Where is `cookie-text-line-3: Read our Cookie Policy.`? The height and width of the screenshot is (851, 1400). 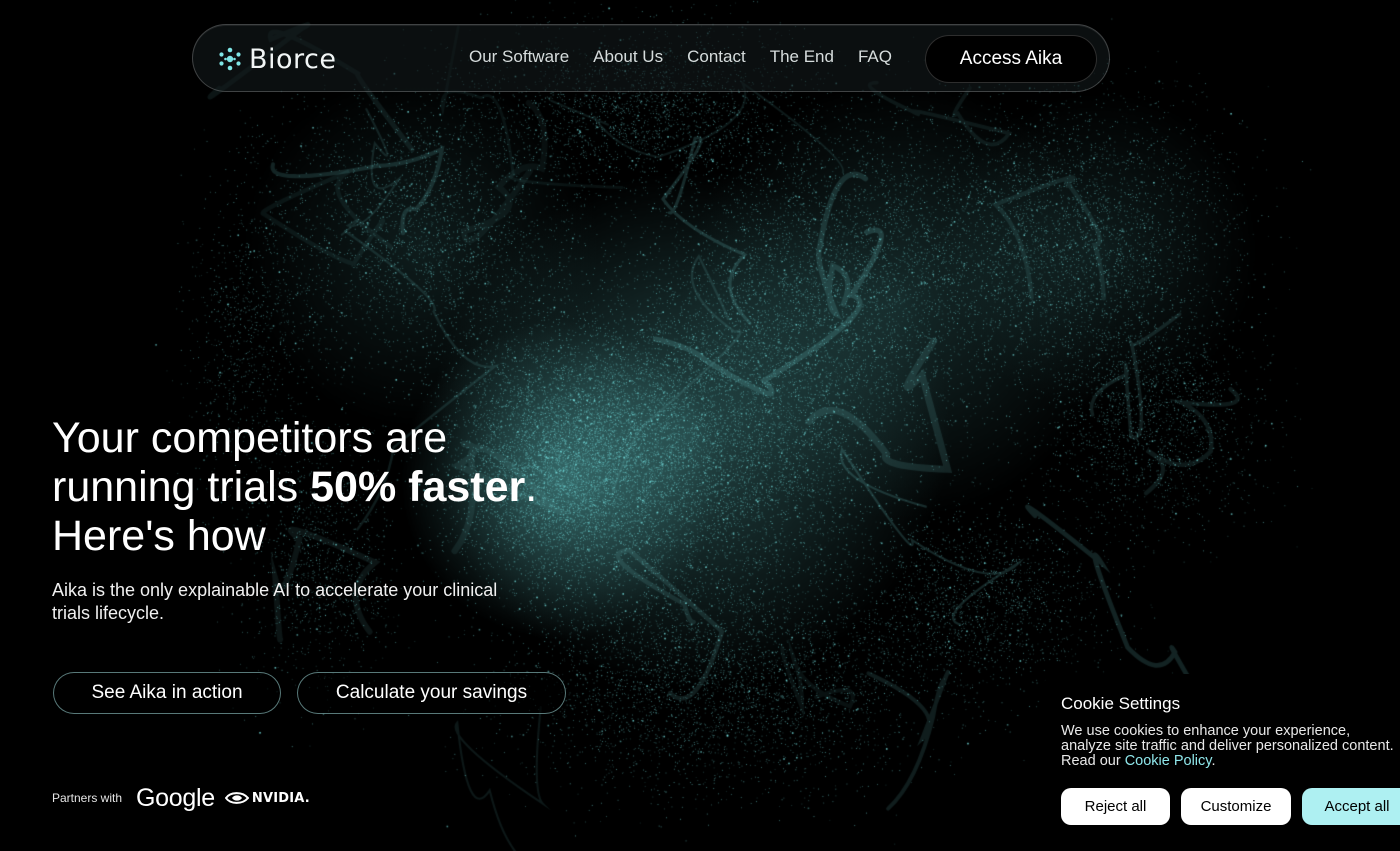
cookie-text-line-3: Read our Cookie Policy. is located at coordinates (1230, 761).